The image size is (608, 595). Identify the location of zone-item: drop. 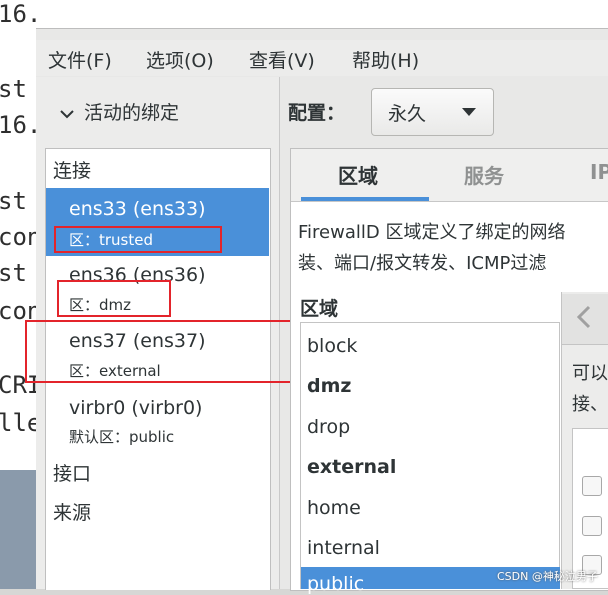
(328, 427).